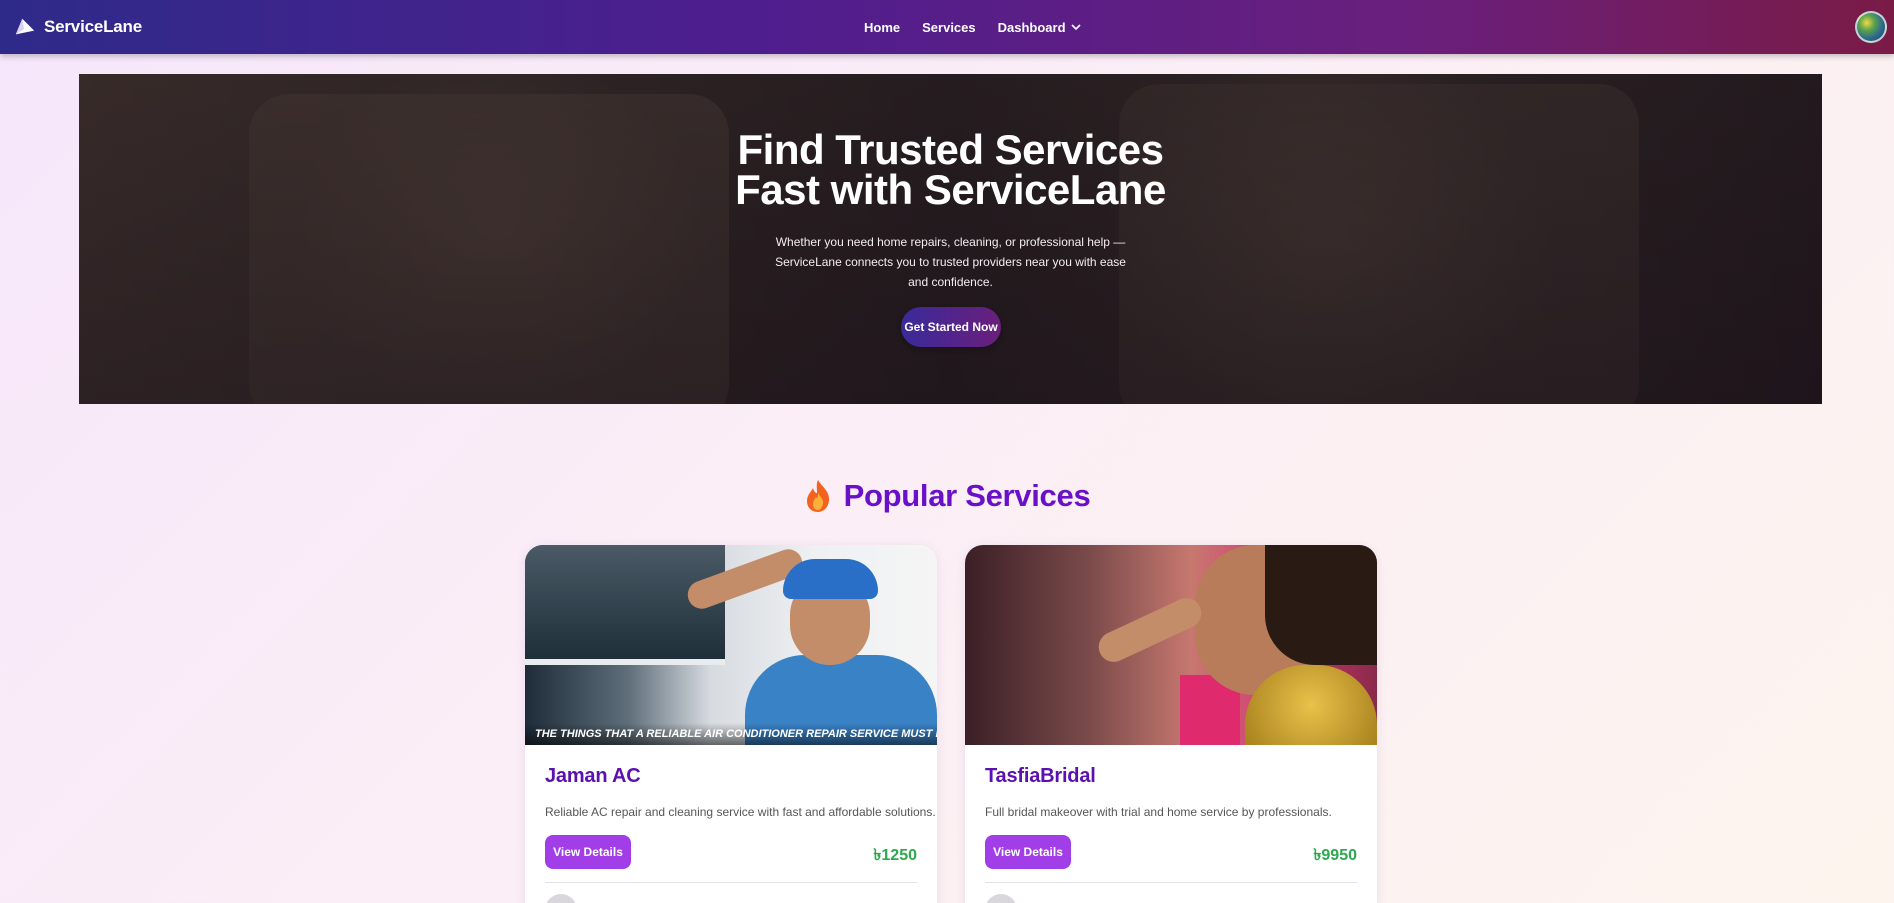 The width and height of the screenshot is (1894, 903). I want to click on nav-dashboard-label: Dashboard, so click(1031, 27).